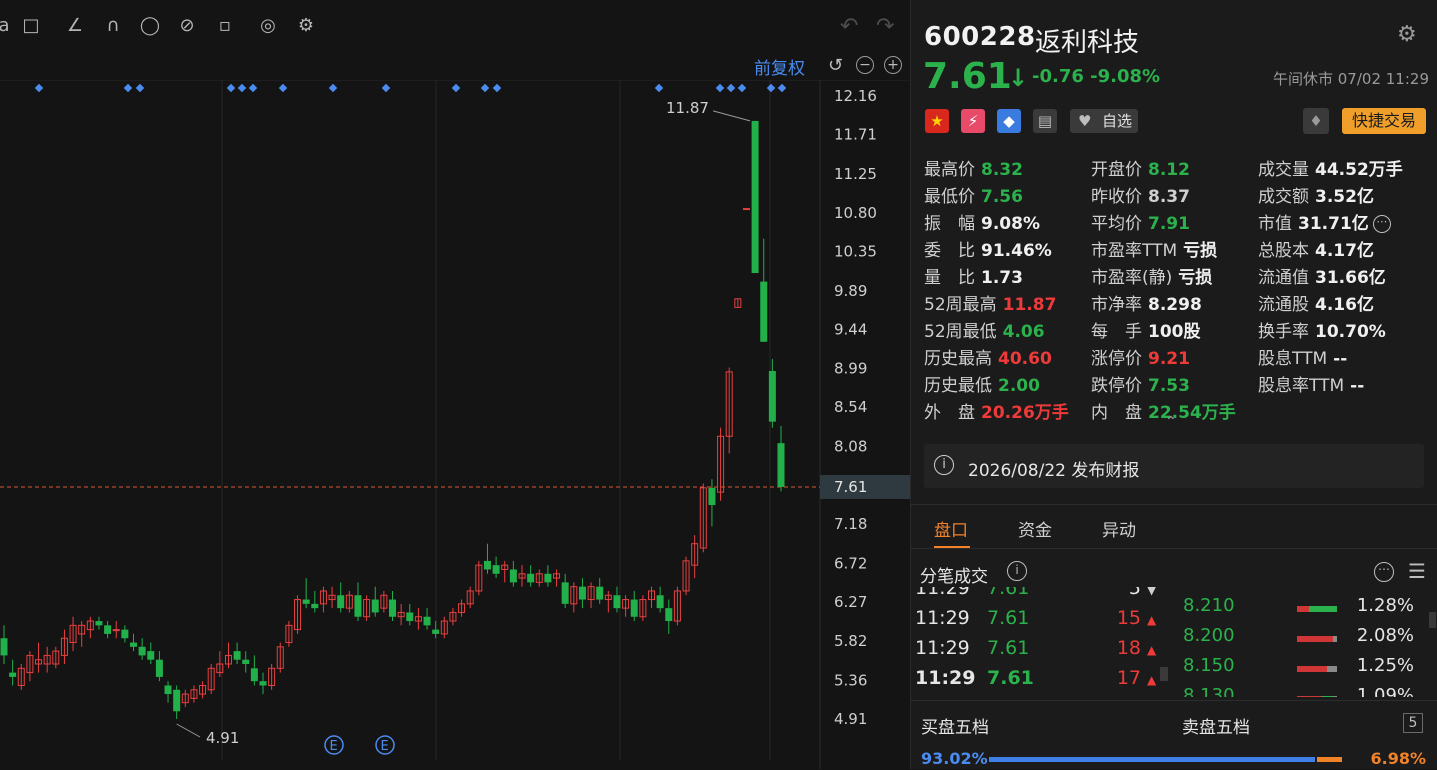 The image size is (1437, 770). I want to click on zoom-out-button: −, so click(865, 65).